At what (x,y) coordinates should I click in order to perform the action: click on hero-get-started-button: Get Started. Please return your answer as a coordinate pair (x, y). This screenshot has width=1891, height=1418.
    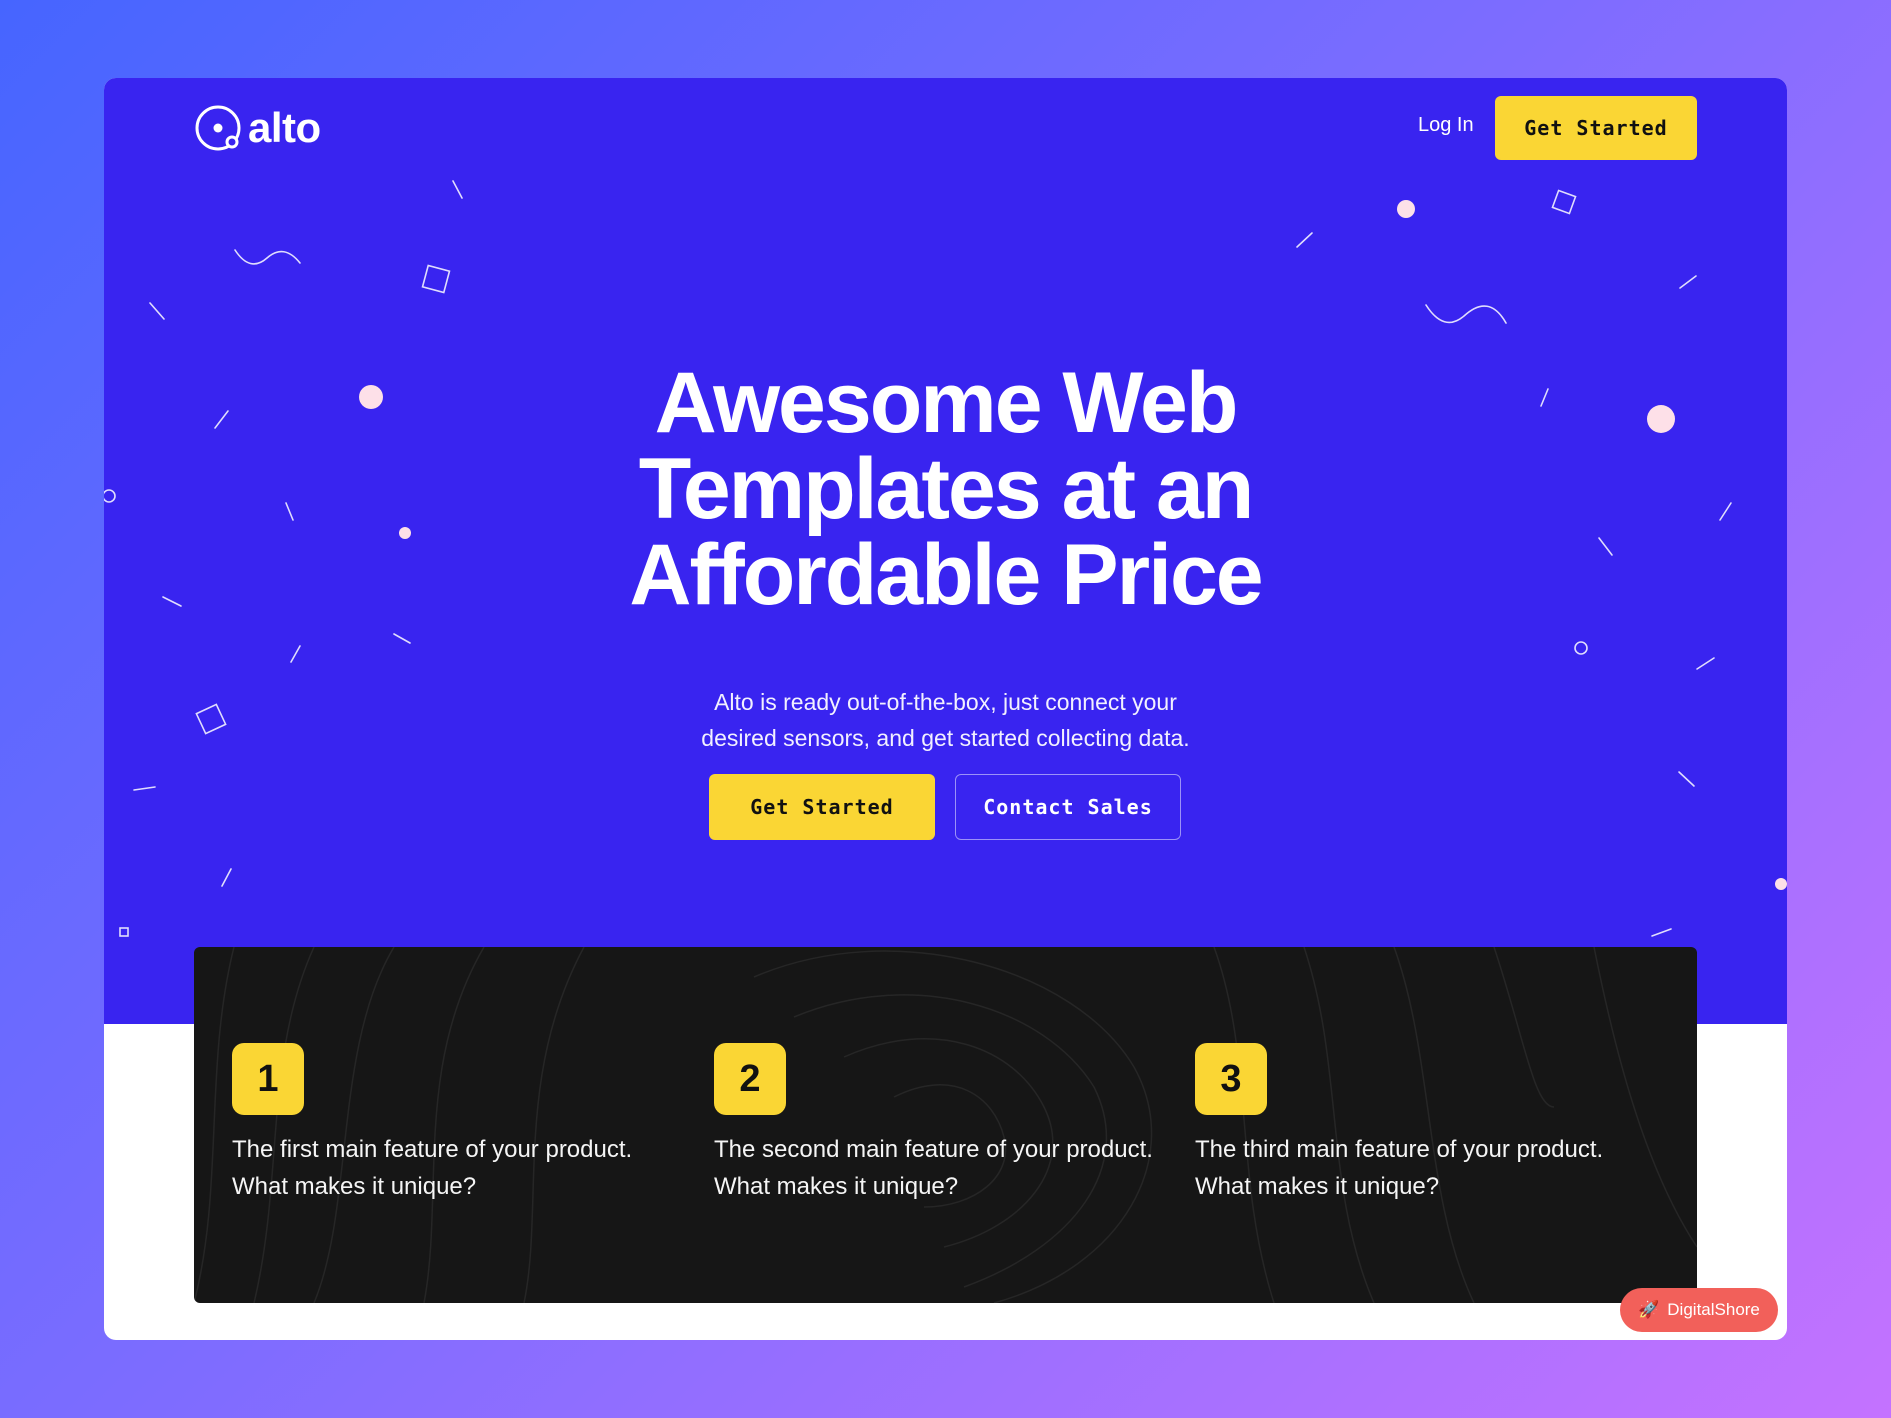
    Looking at the image, I should click on (822, 807).